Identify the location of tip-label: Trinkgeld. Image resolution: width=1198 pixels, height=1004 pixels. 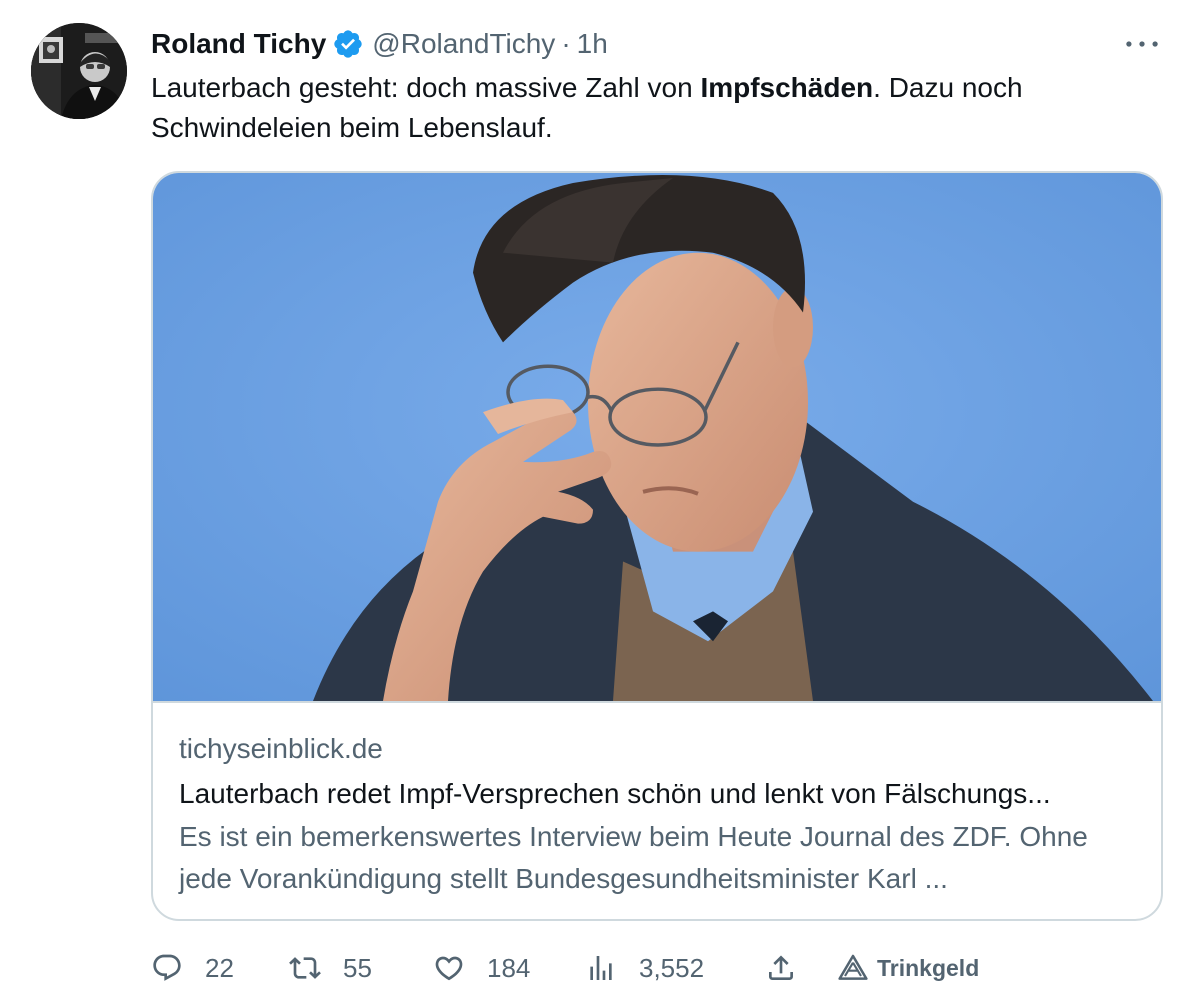
(928, 967).